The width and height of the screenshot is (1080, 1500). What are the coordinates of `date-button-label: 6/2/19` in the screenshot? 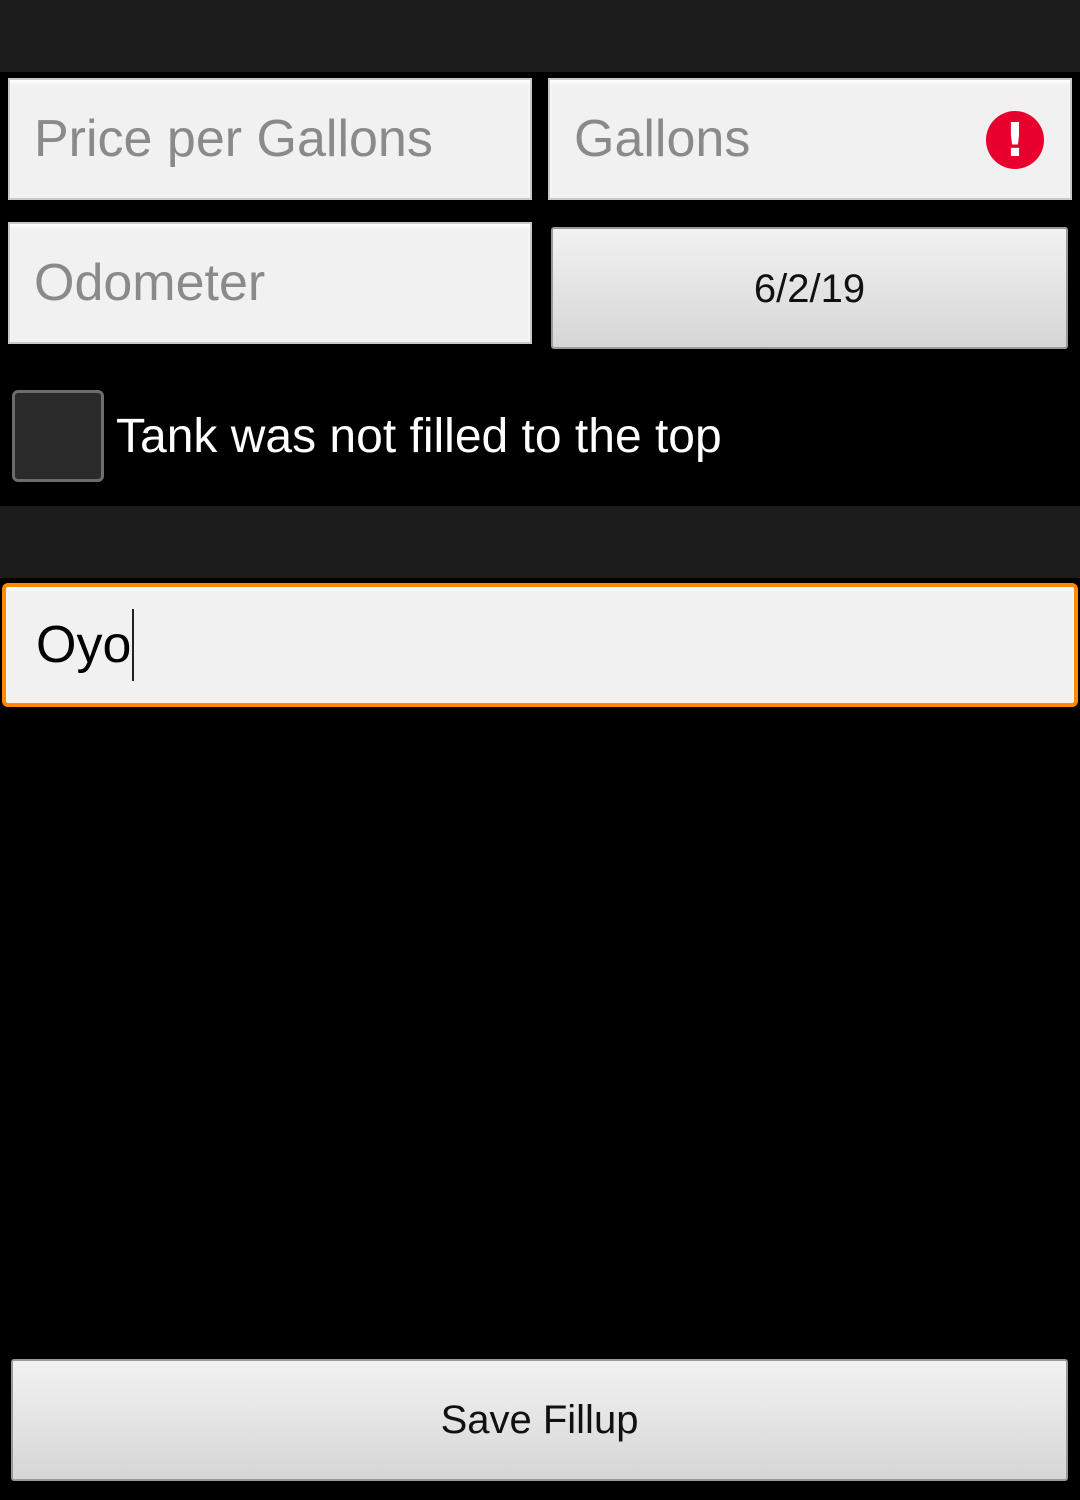 It's located at (809, 288).